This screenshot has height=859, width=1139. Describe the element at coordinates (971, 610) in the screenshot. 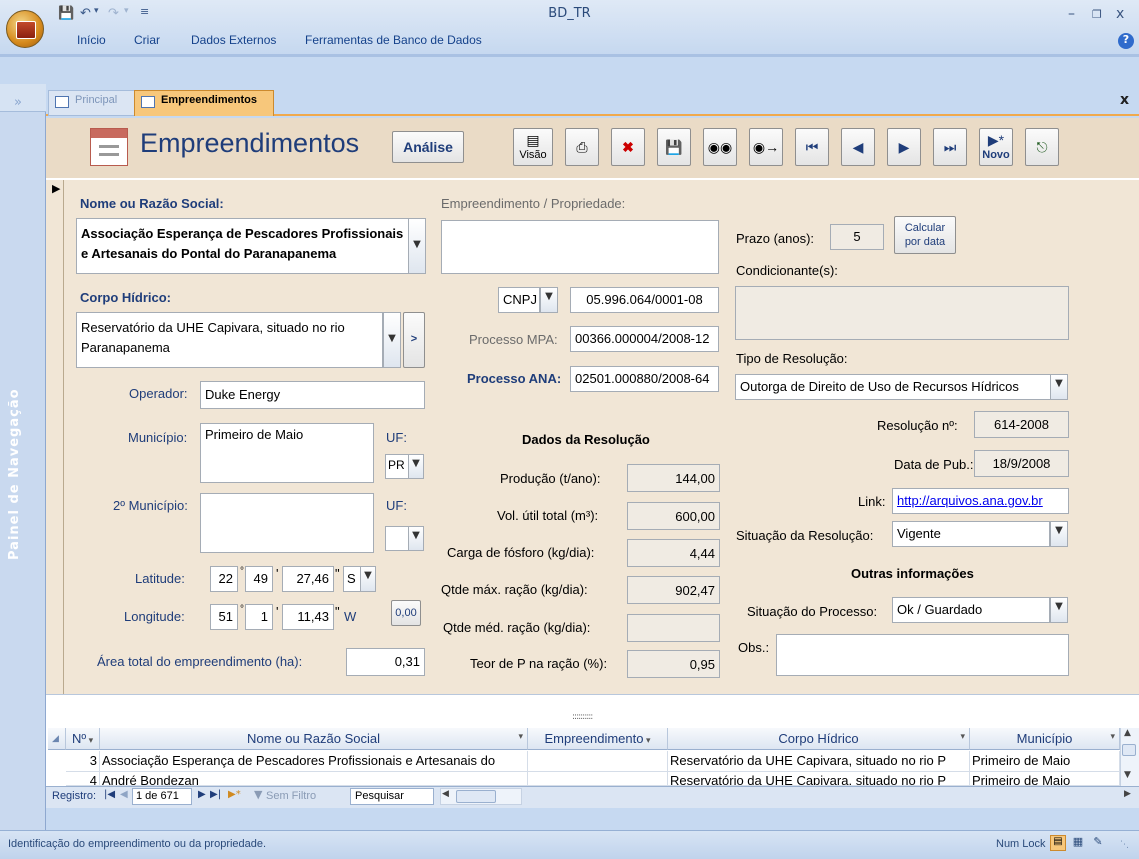

I see `situacao-processo-combobox: Ok / Guardado` at that location.